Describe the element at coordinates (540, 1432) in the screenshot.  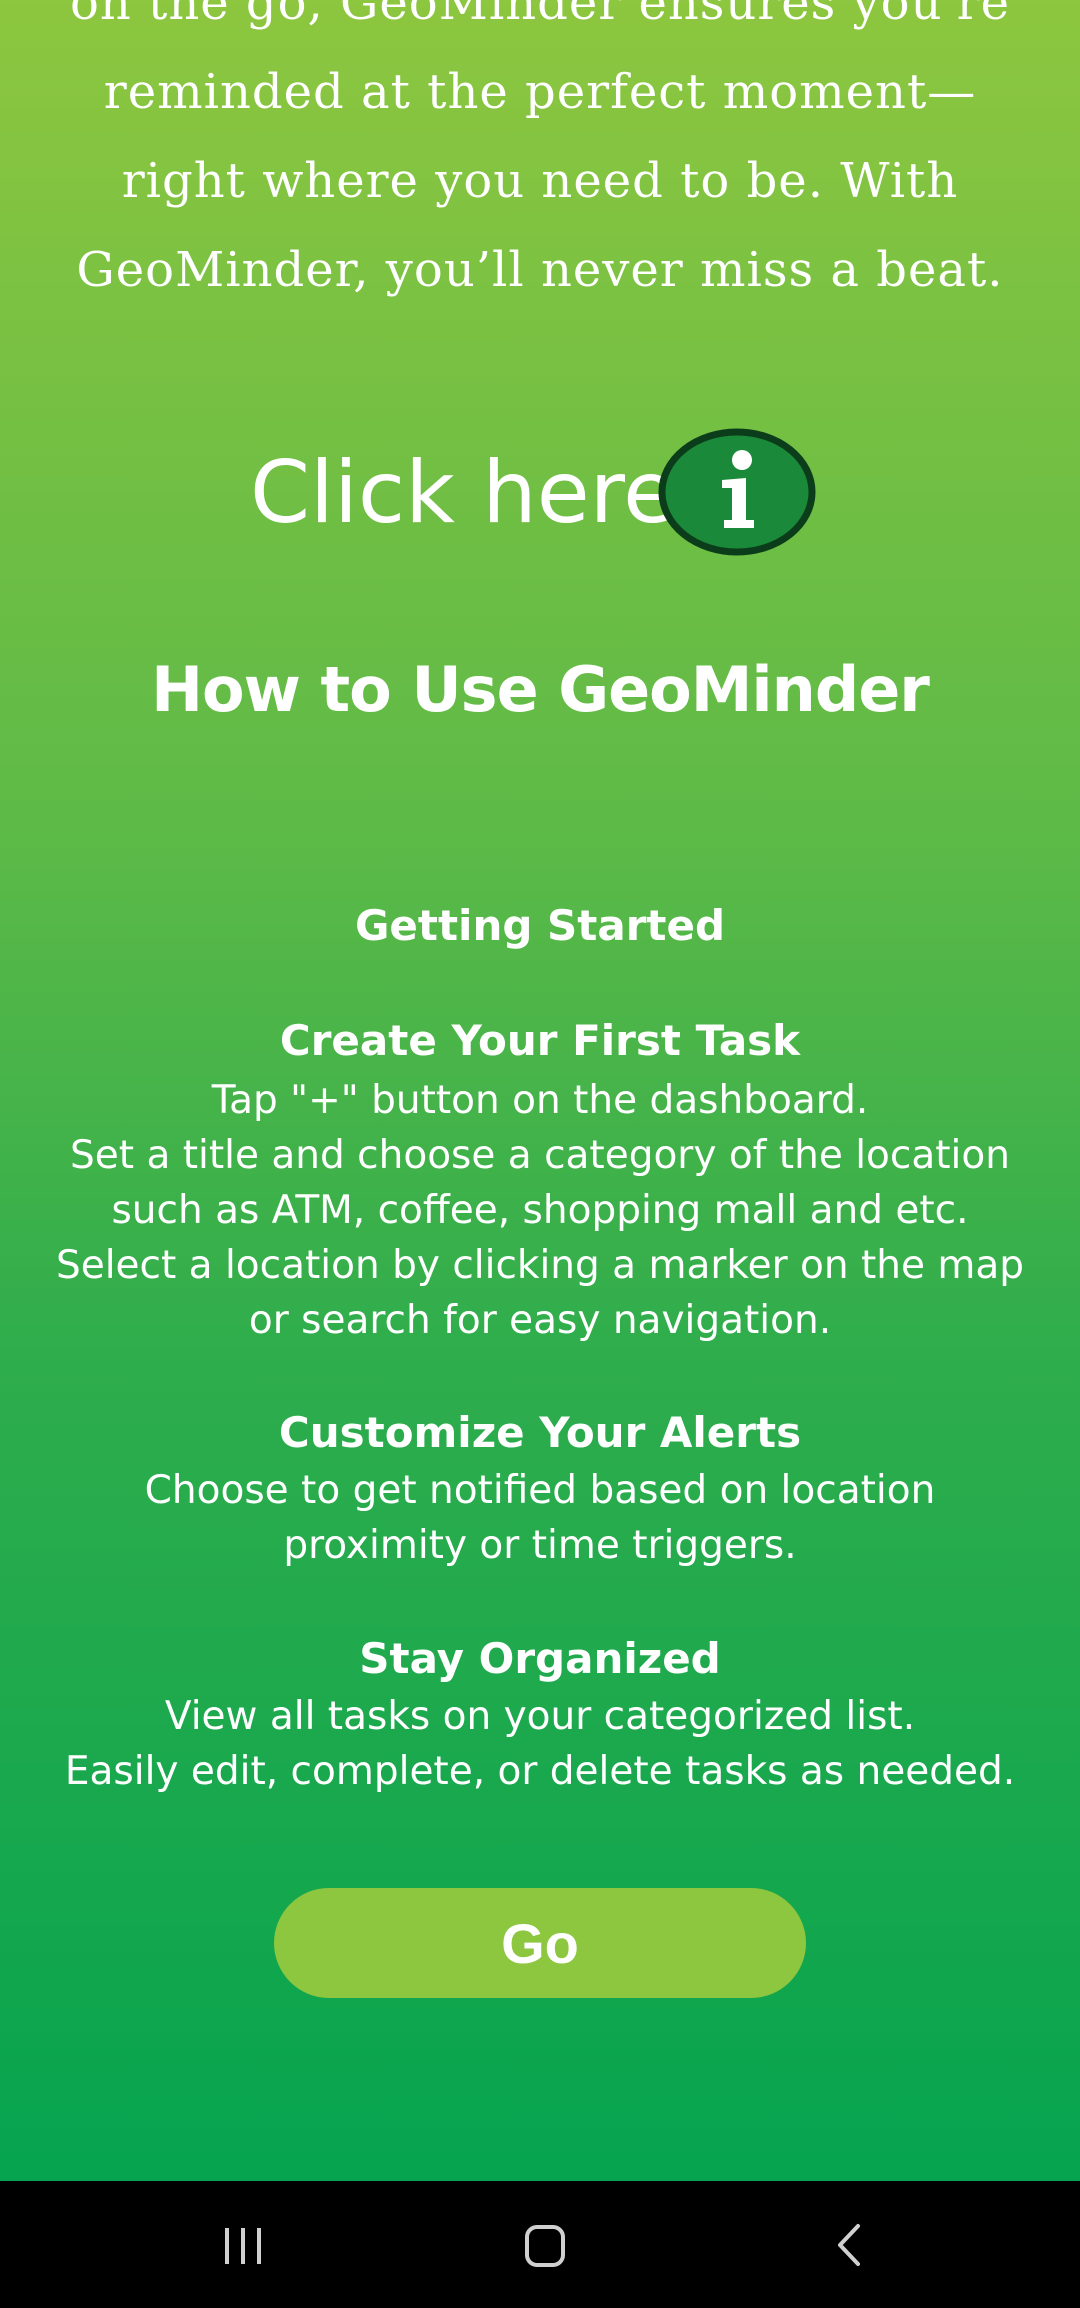
I see `section-title: Customize Your Alerts` at that location.